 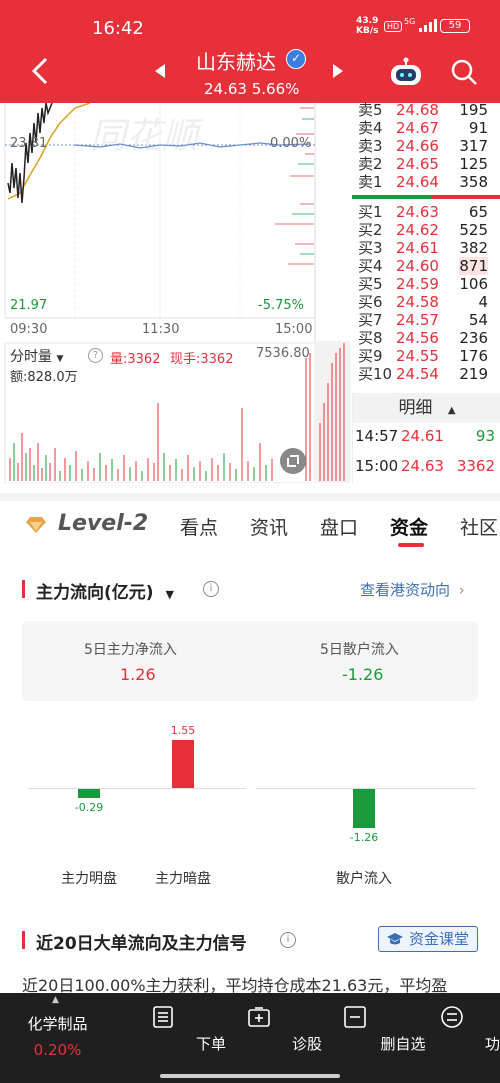 What do you see at coordinates (364, 879) in the screenshot?
I see `fund-flow-bar-label: 散户流入` at bounding box center [364, 879].